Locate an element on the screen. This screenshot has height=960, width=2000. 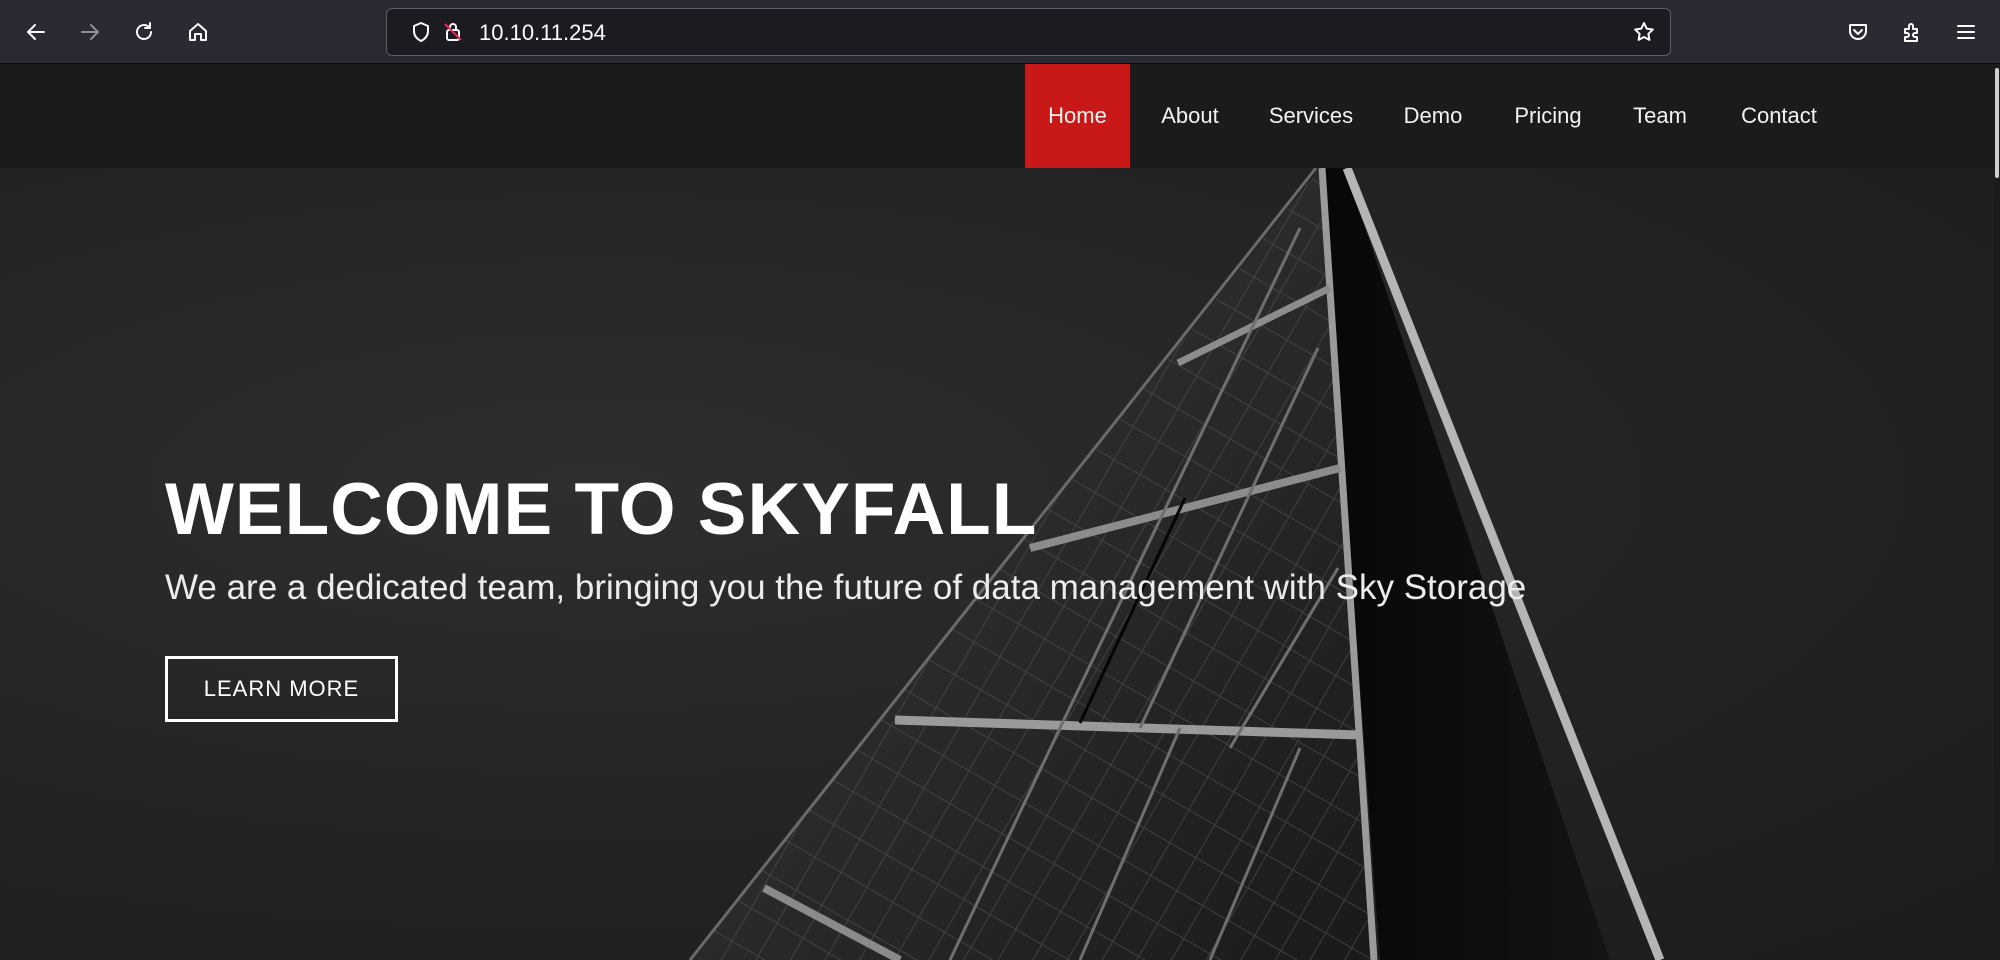
home-button is located at coordinates (198, 32).